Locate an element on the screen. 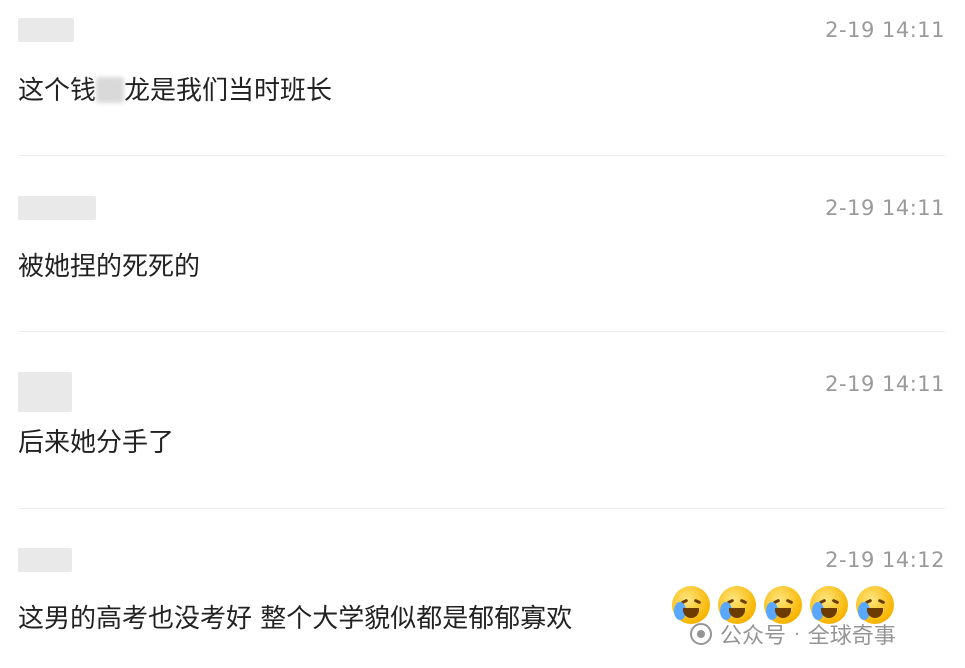 The height and width of the screenshot is (668, 965). comment-text: 这男的高考也没考好 整个大学貌似都是郁郁寡欢 is located at coordinates (295, 619).